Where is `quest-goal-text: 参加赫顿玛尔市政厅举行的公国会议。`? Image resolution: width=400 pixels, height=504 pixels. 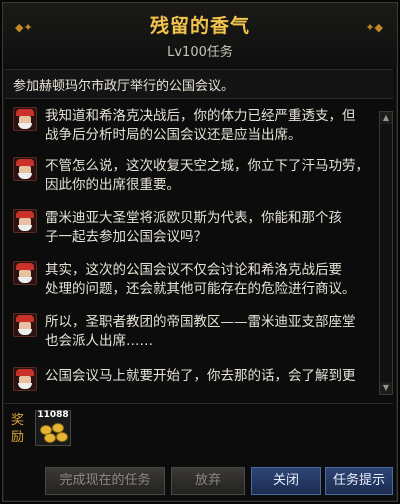
quest-goal-text: 参加赫顿玛尔市政厅举行的公国会议。 is located at coordinates (124, 86).